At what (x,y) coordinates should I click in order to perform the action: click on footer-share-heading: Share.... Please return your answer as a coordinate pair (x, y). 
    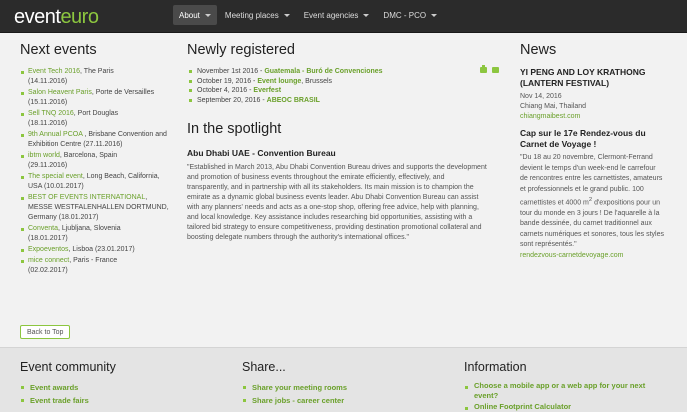
    Looking at the image, I should click on (264, 367).